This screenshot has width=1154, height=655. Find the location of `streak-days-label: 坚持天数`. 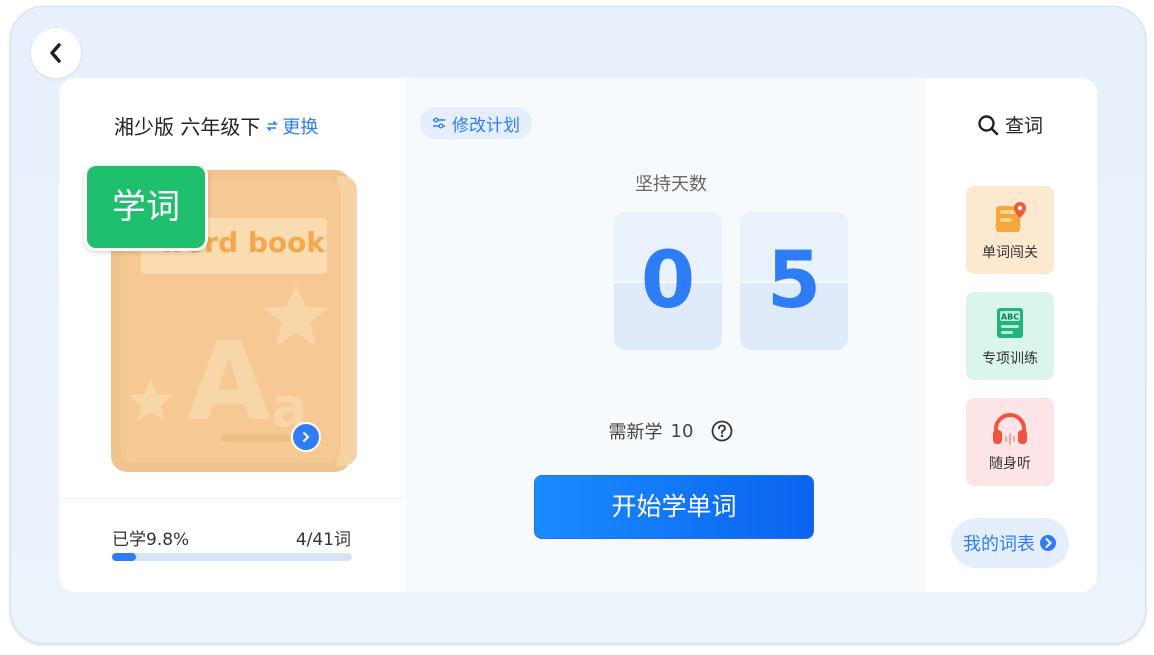

streak-days-label: 坚持天数 is located at coordinates (671, 184).